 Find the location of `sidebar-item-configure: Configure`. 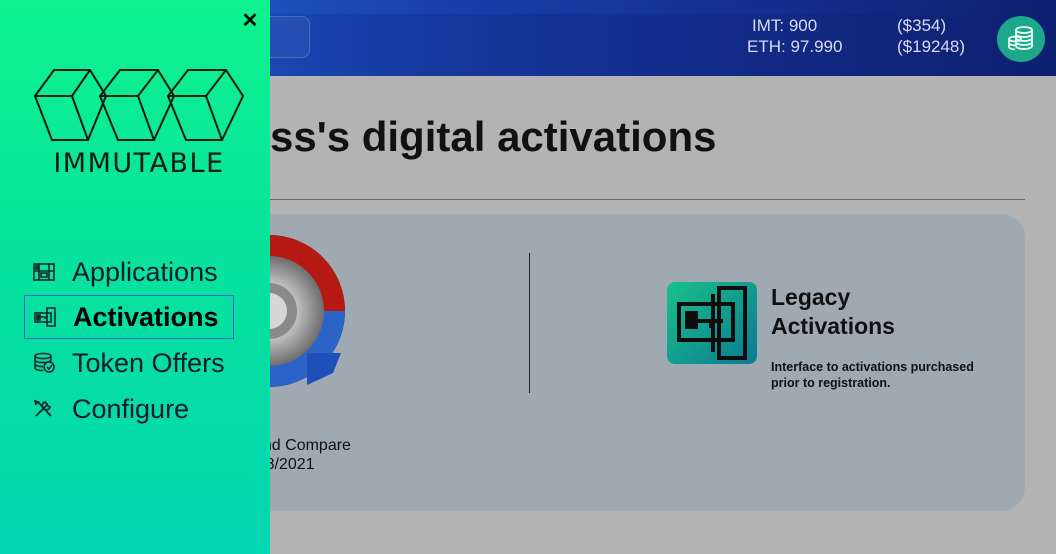

sidebar-item-configure: Configure is located at coordinates (129, 409).